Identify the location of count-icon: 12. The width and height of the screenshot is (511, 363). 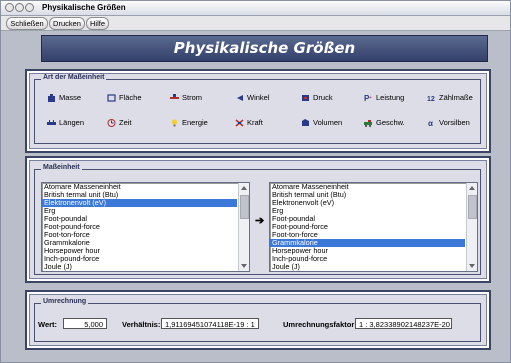
(431, 98).